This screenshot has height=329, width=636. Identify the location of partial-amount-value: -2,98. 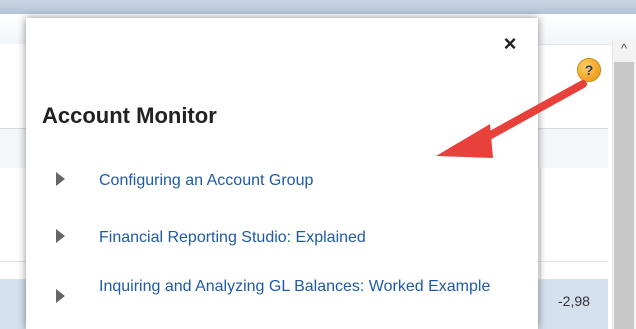
(574, 301).